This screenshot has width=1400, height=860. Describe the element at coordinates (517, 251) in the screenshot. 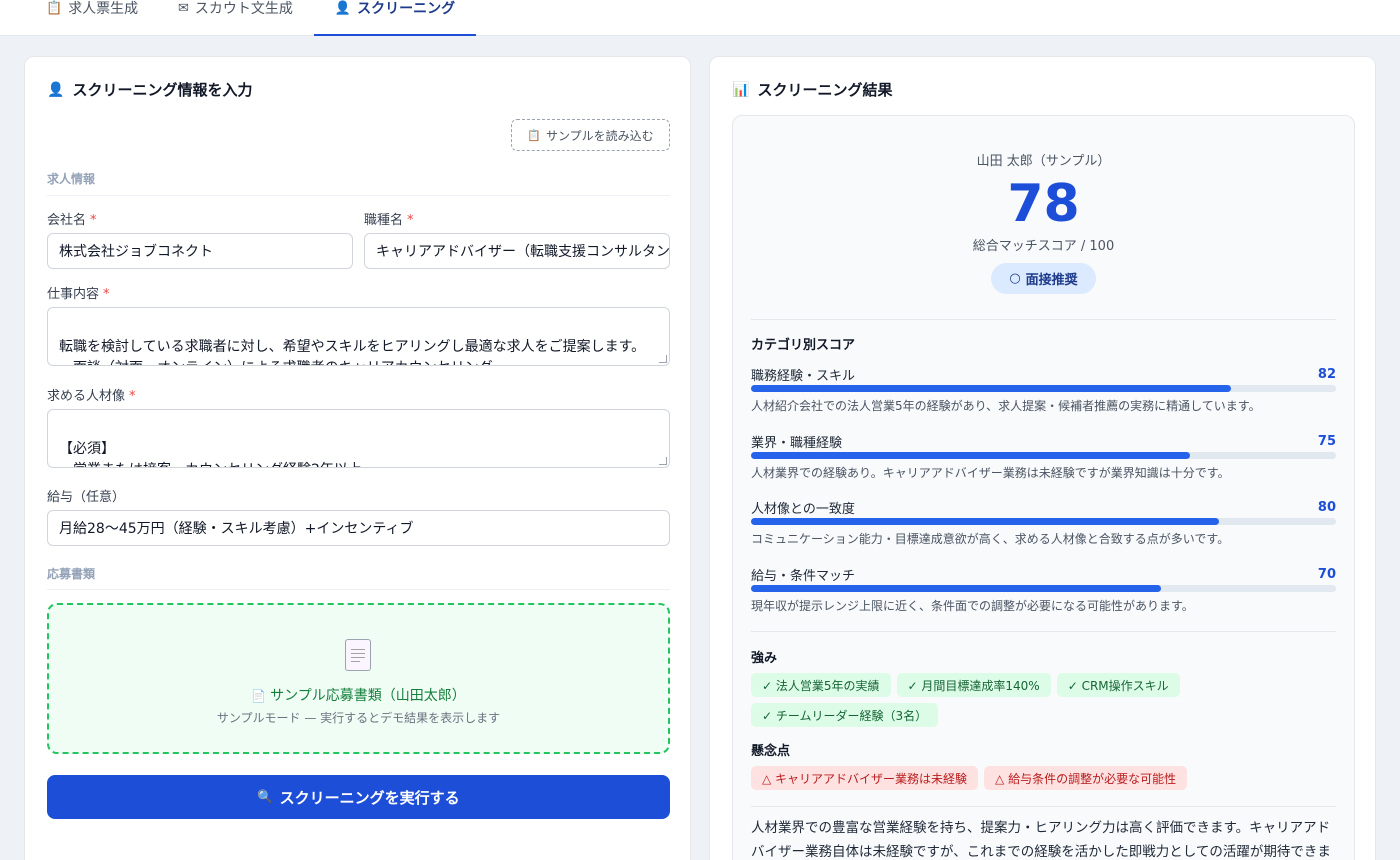

I see `position-input: キャリアアドバイザー（転職支援コンサルタント）` at that location.